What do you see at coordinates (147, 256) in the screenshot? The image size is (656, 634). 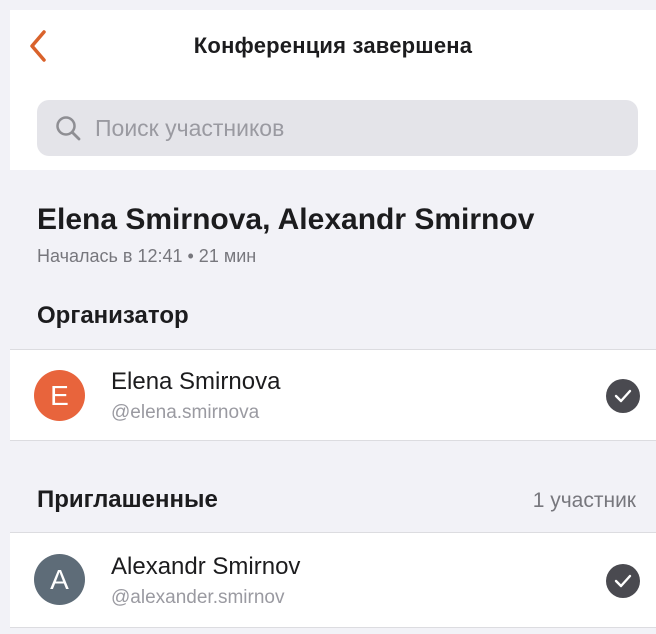 I see `conference-subtitle: Началась в 12:41 • 21 мин` at bounding box center [147, 256].